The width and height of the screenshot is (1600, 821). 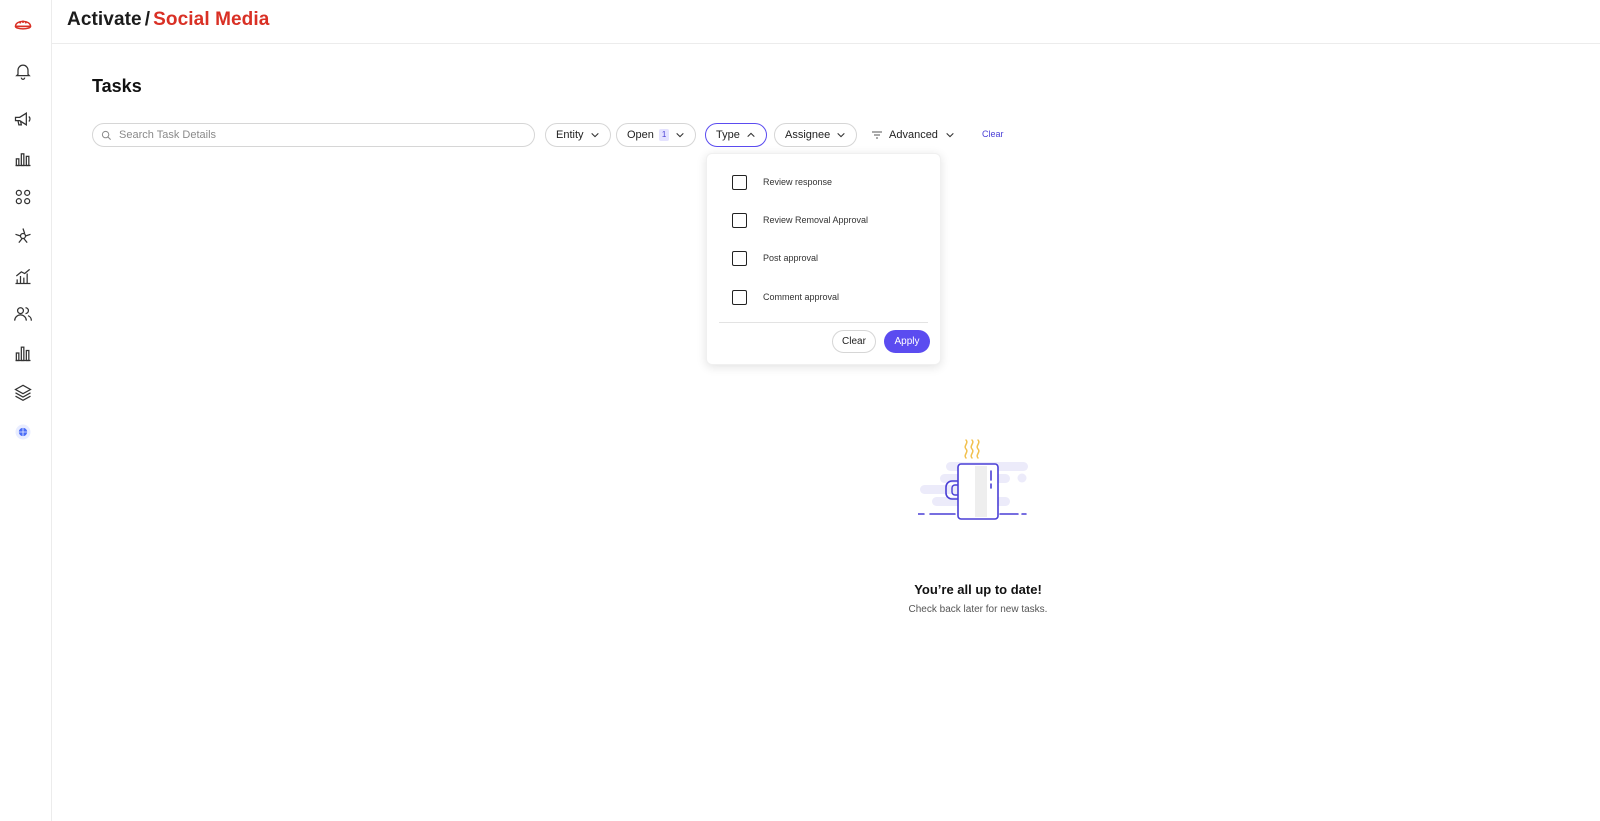 What do you see at coordinates (23, 276) in the screenshot?
I see `growth-chart-icon` at bounding box center [23, 276].